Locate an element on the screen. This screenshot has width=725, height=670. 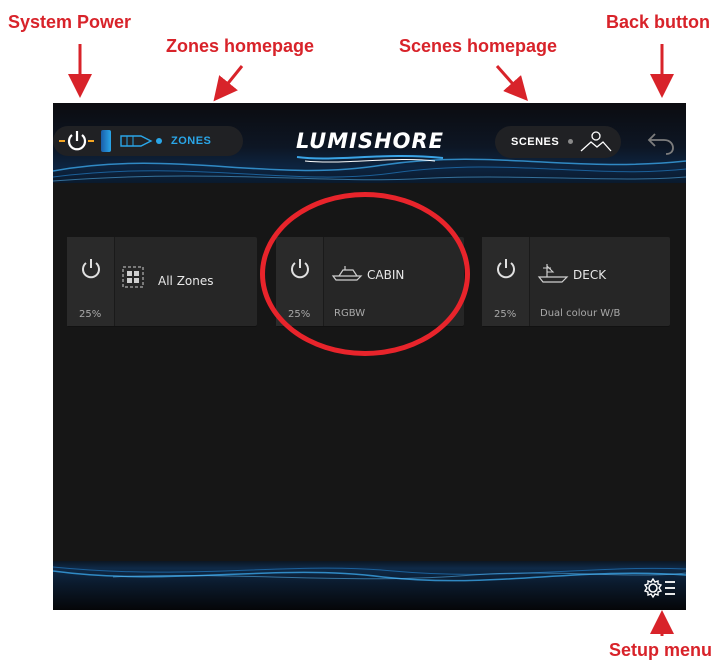
zones-label: ZONES is located at coordinates (191, 141).